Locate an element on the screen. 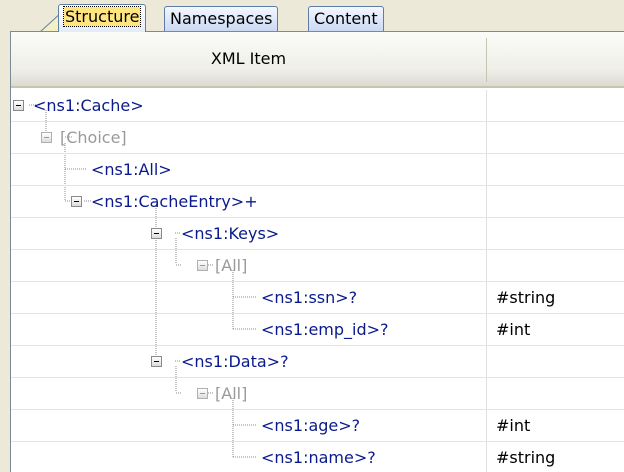  tree-item-label: <ns1:Keys> is located at coordinates (230, 233).